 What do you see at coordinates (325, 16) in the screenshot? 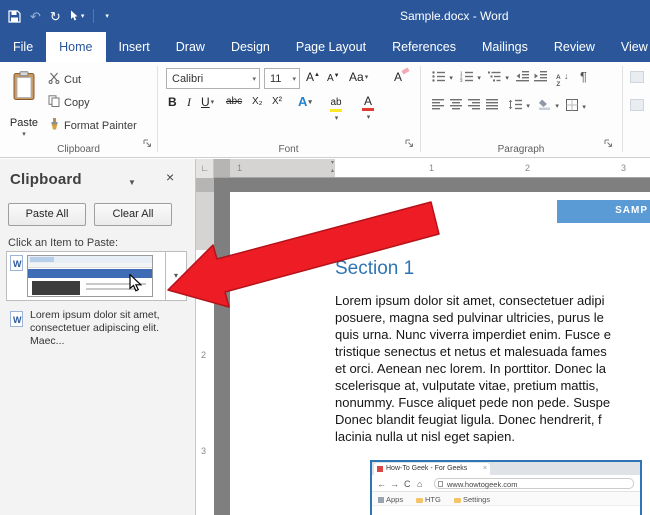
I see `title-bar: ↶ ↻ ▾ ▾ Sample.docx - Word` at bounding box center [325, 16].